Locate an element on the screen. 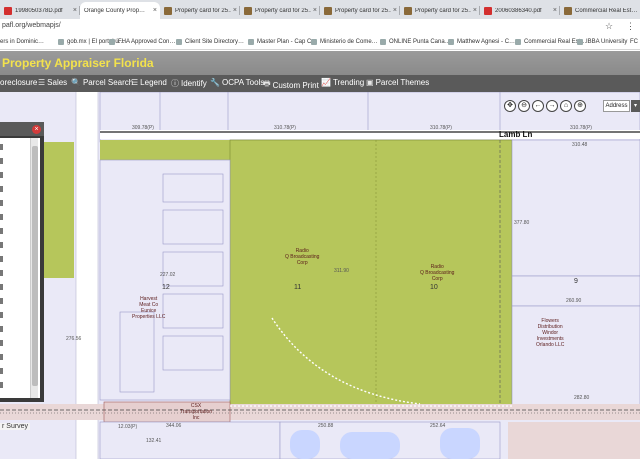  dimension-label: 12.03(P) is located at coordinates (128, 427).